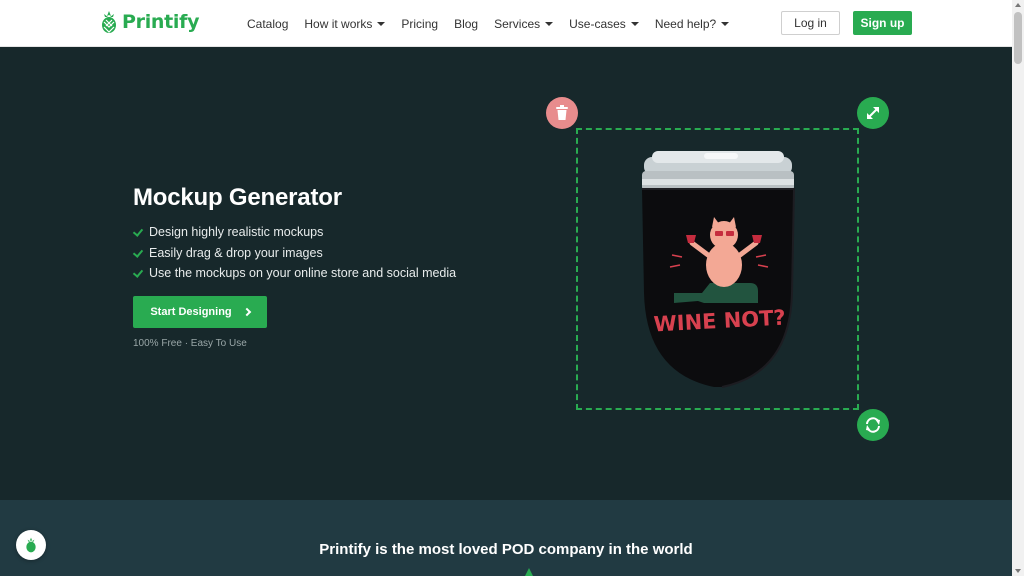  I want to click on feature-item: Design highly realistic mockups, so click(294, 232).